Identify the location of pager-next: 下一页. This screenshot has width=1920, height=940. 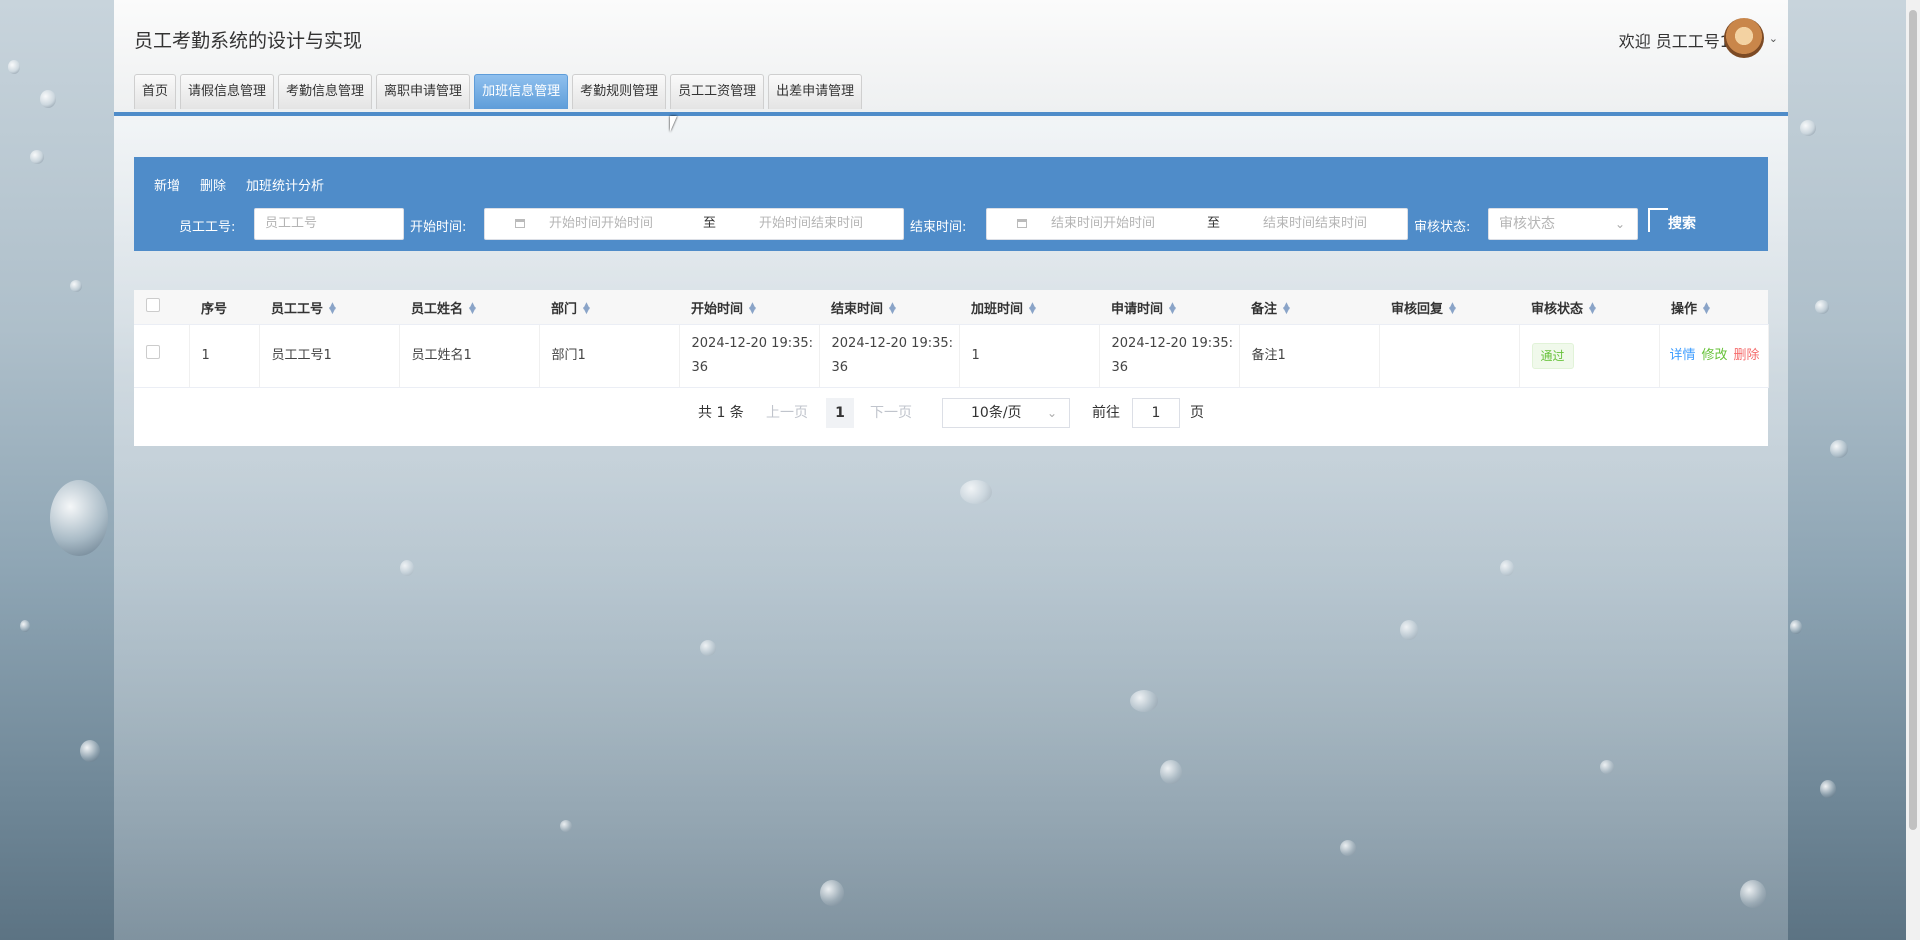
(891, 413).